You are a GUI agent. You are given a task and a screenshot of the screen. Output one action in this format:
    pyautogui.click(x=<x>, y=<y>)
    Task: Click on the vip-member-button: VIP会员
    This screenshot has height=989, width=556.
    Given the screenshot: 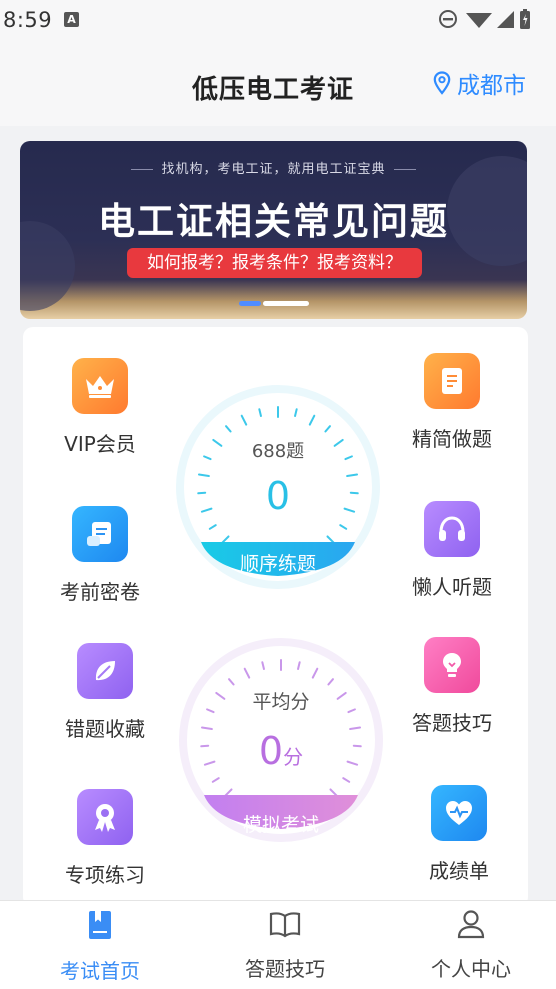 What is the action you would take?
    pyautogui.click(x=100, y=407)
    